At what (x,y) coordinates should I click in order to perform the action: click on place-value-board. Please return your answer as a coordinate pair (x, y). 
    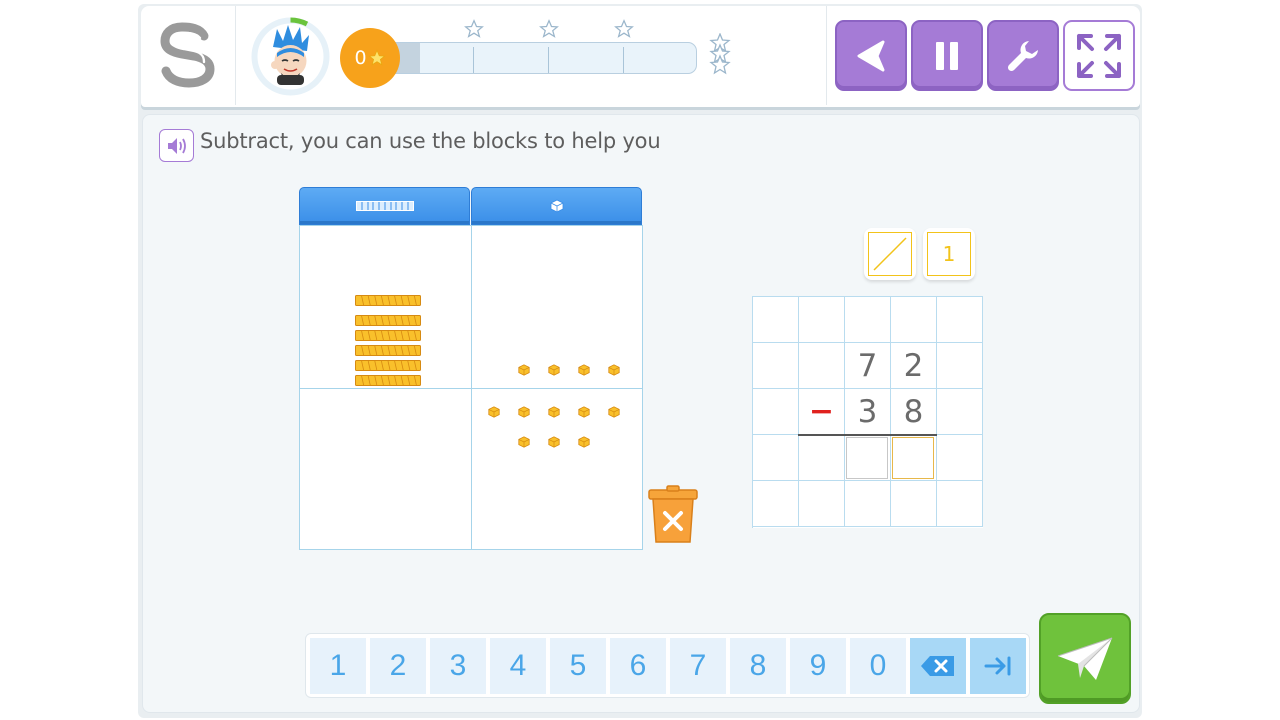
    Looking at the image, I should click on (471, 387).